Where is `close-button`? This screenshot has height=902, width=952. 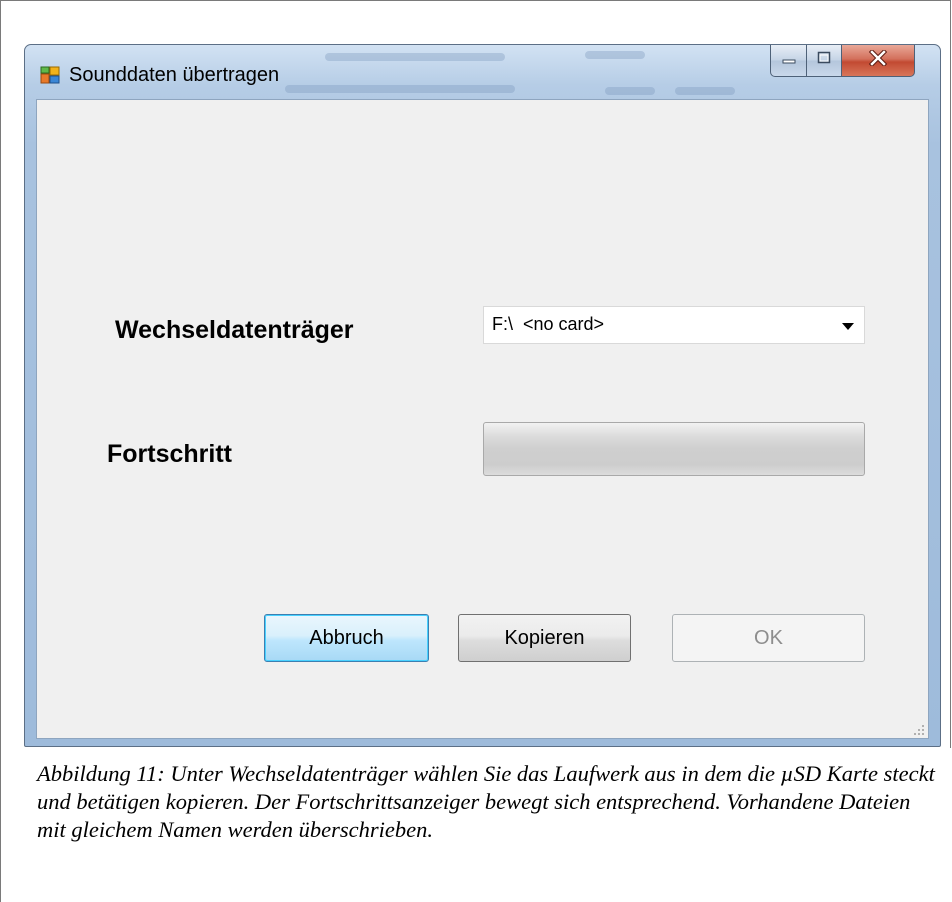
close-button is located at coordinates (878, 61).